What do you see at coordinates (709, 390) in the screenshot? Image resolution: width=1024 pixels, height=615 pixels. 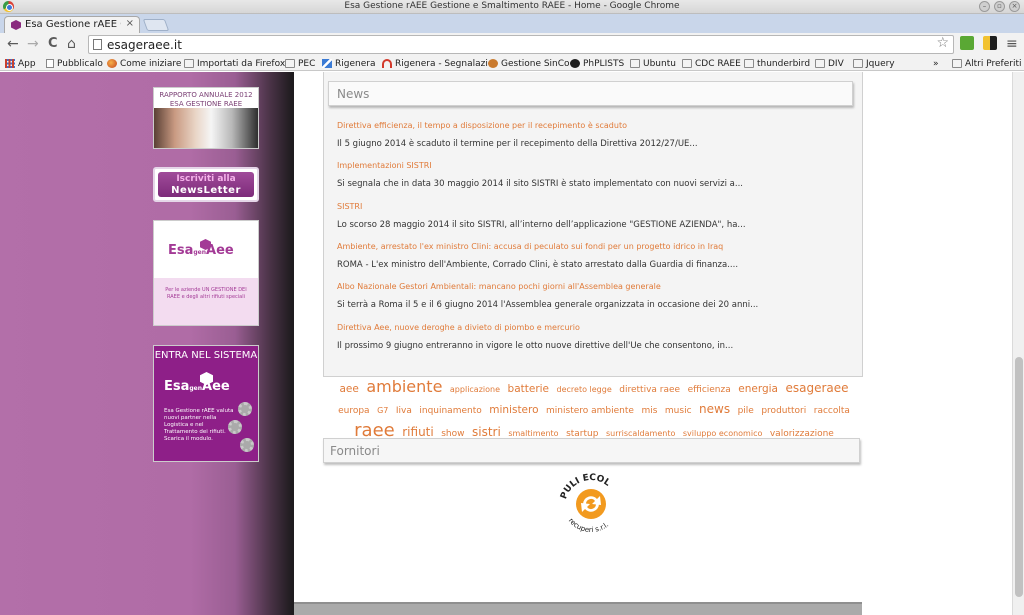 I see `tag-link: efficienza` at bounding box center [709, 390].